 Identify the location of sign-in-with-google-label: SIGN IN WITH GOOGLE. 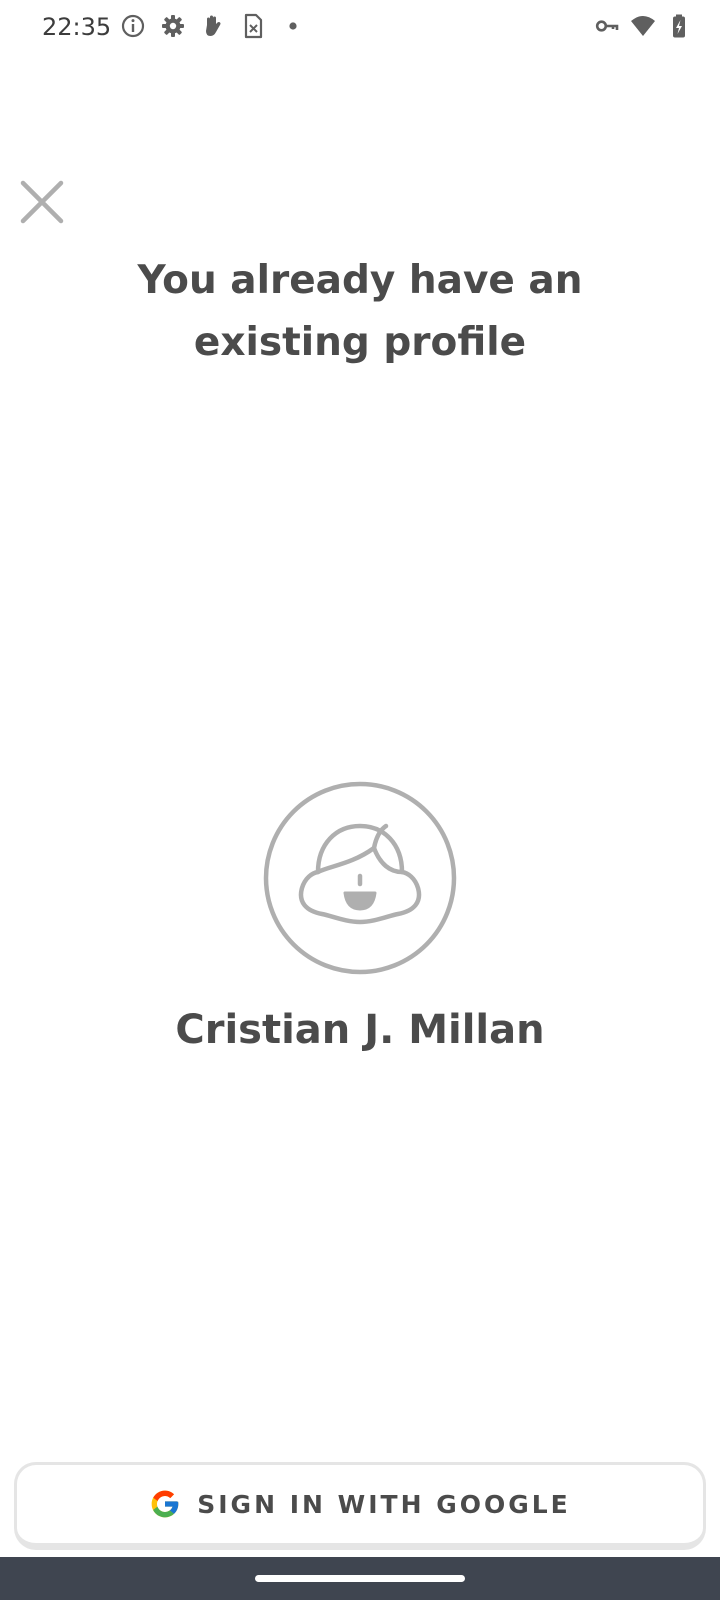
(384, 1504).